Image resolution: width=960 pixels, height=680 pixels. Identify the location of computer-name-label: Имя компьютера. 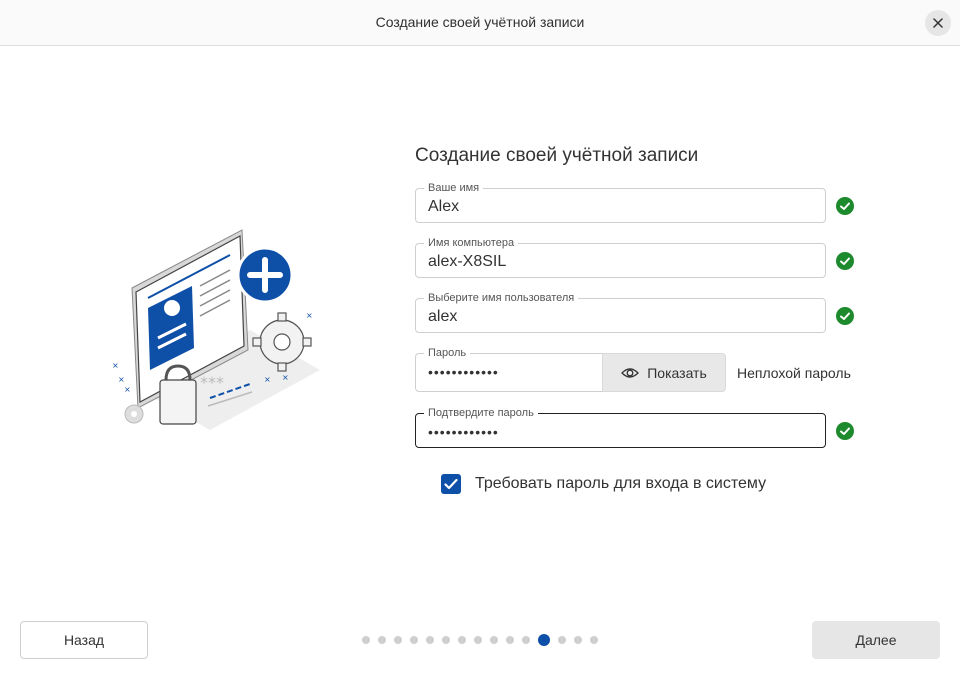
(471, 243).